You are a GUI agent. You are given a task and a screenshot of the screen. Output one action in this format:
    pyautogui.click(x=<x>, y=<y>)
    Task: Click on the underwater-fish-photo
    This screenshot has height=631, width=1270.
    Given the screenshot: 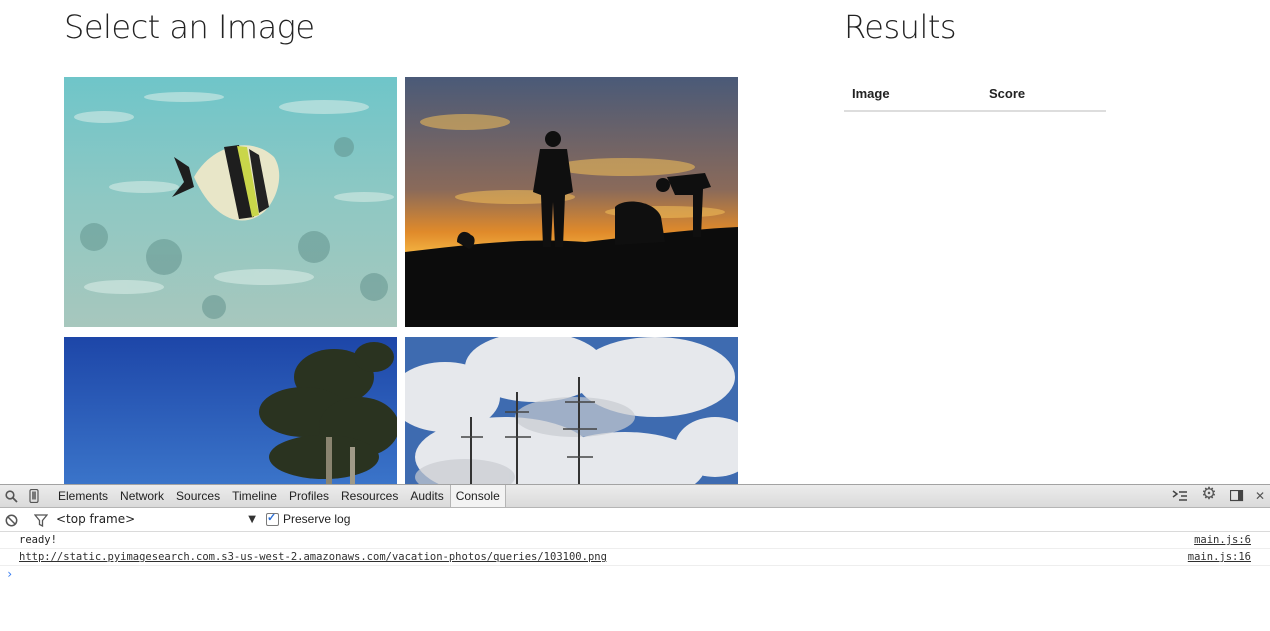 What is the action you would take?
    pyautogui.click(x=230, y=202)
    